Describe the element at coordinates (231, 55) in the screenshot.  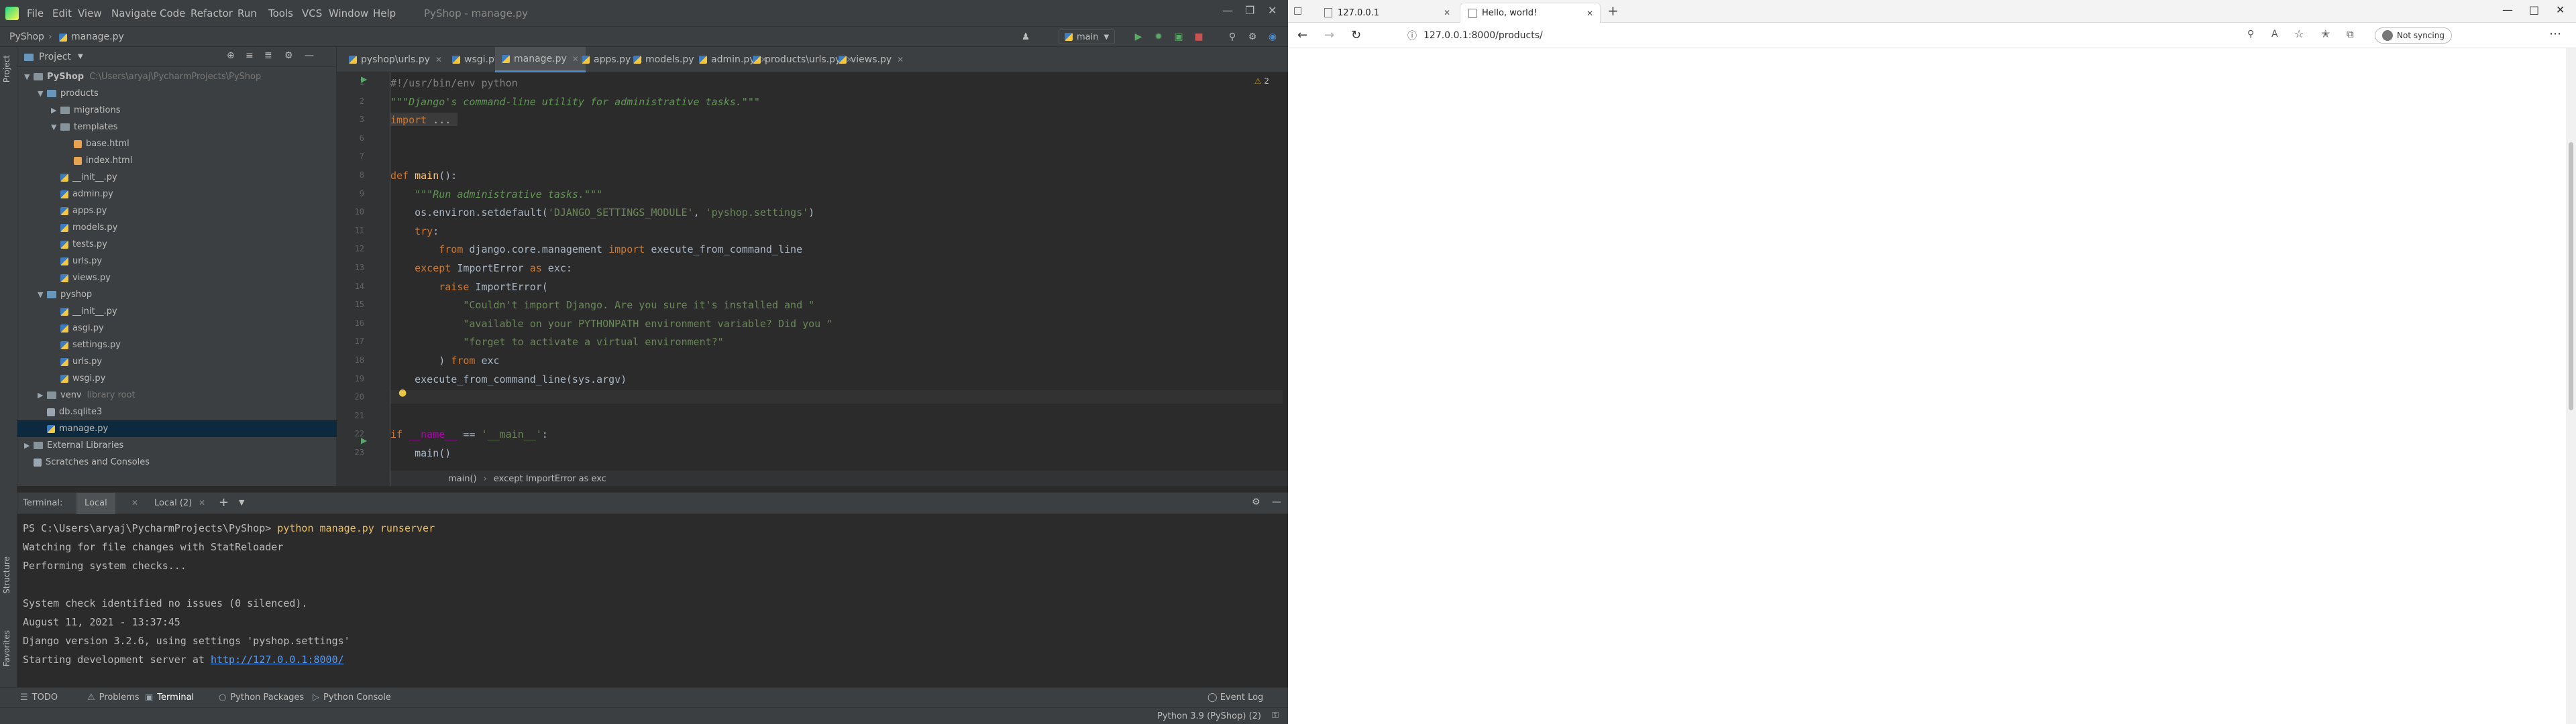
I see `locate-icon: ⊕` at that location.